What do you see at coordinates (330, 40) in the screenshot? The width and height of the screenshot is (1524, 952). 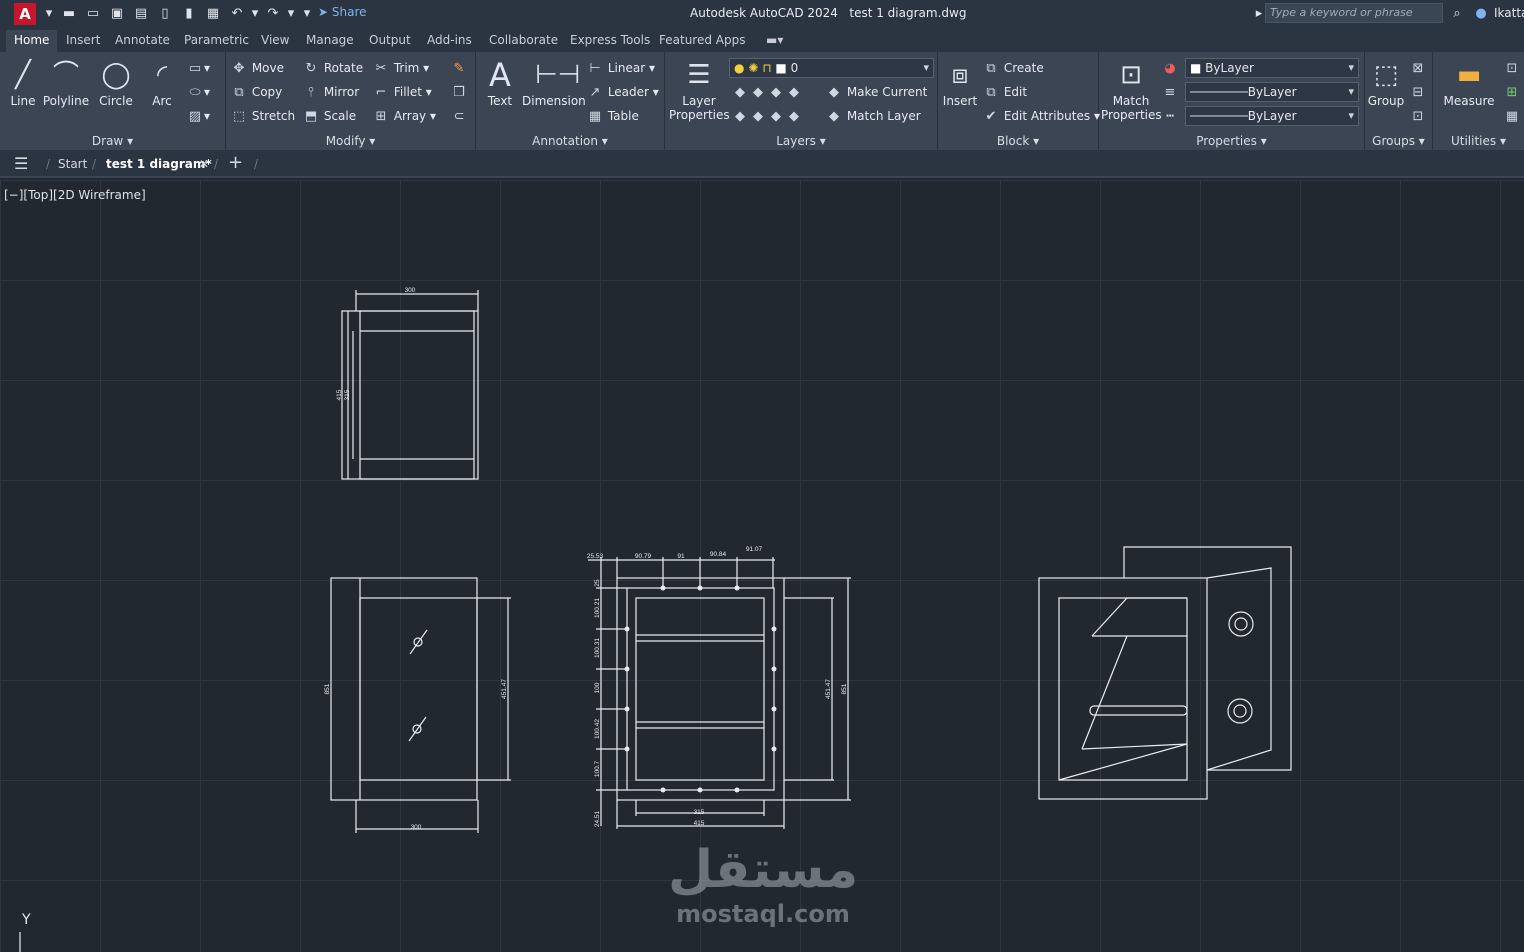 I see `tab-manage: Manage` at bounding box center [330, 40].